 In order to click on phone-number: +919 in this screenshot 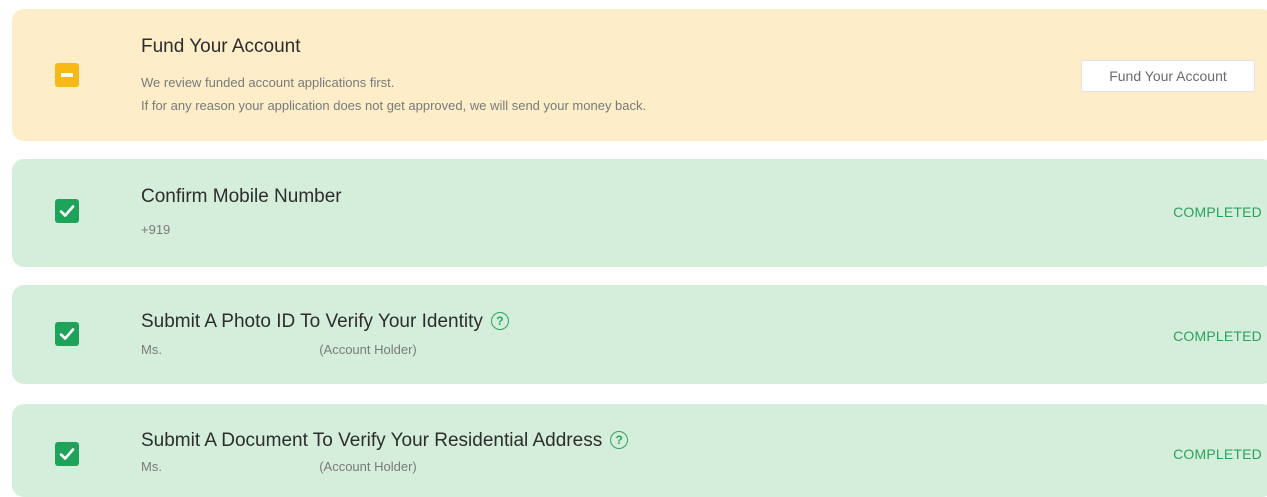, I will do `click(156, 229)`.